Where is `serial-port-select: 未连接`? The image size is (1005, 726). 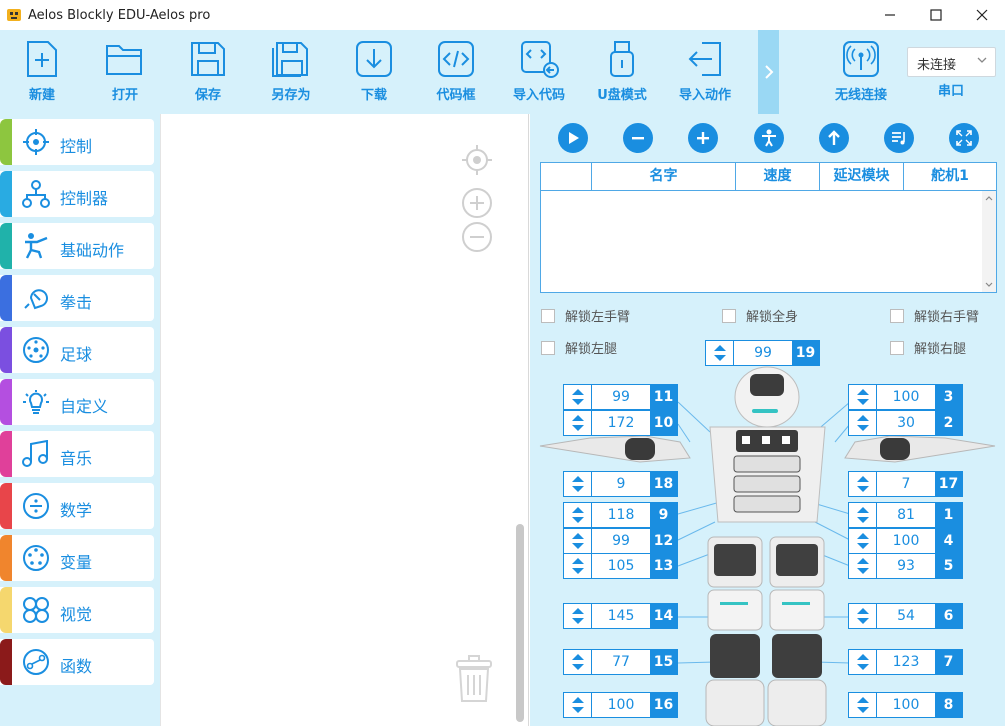
serial-port-select: 未连接 is located at coordinates (951, 62).